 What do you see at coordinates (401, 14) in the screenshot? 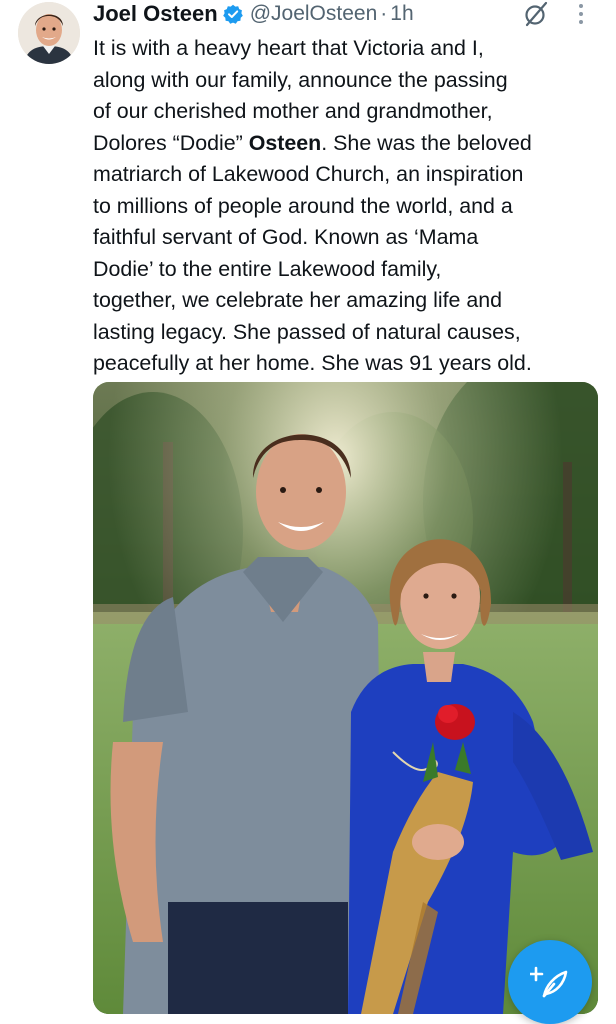
I see `timestamp: 1h` at bounding box center [401, 14].